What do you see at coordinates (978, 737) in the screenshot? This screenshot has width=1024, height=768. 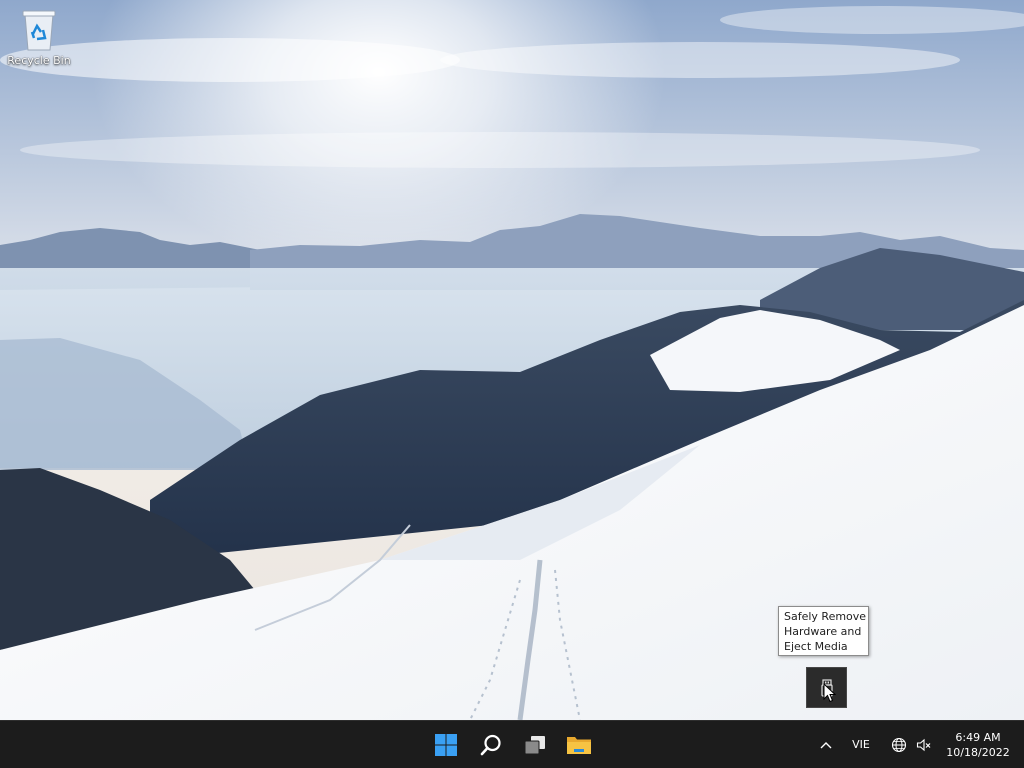 I see `clock-time: 6:49 AM` at bounding box center [978, 737].